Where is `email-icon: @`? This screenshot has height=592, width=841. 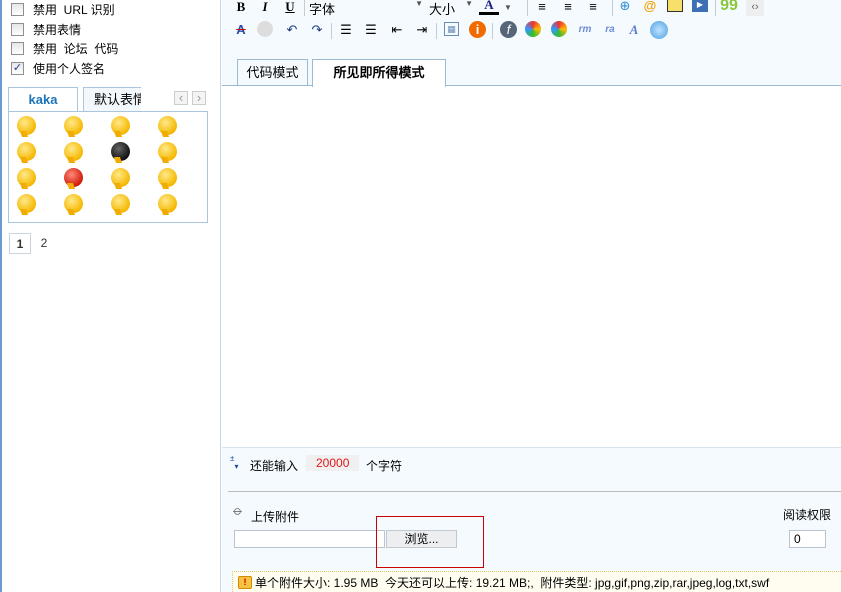 email-icon: @ is located at coordinates (650, 7).